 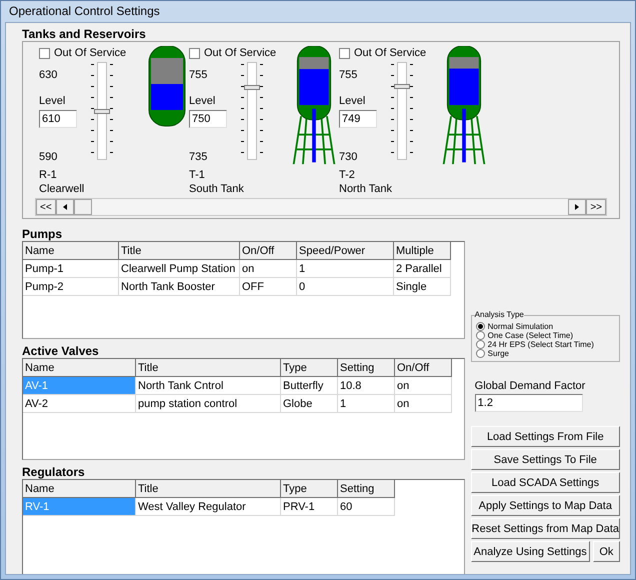 What do you see at coordinates (84, 34) in the screenshot?
I see `section-title: Tanks and Reservoirs` at bounding box center [84, 34].